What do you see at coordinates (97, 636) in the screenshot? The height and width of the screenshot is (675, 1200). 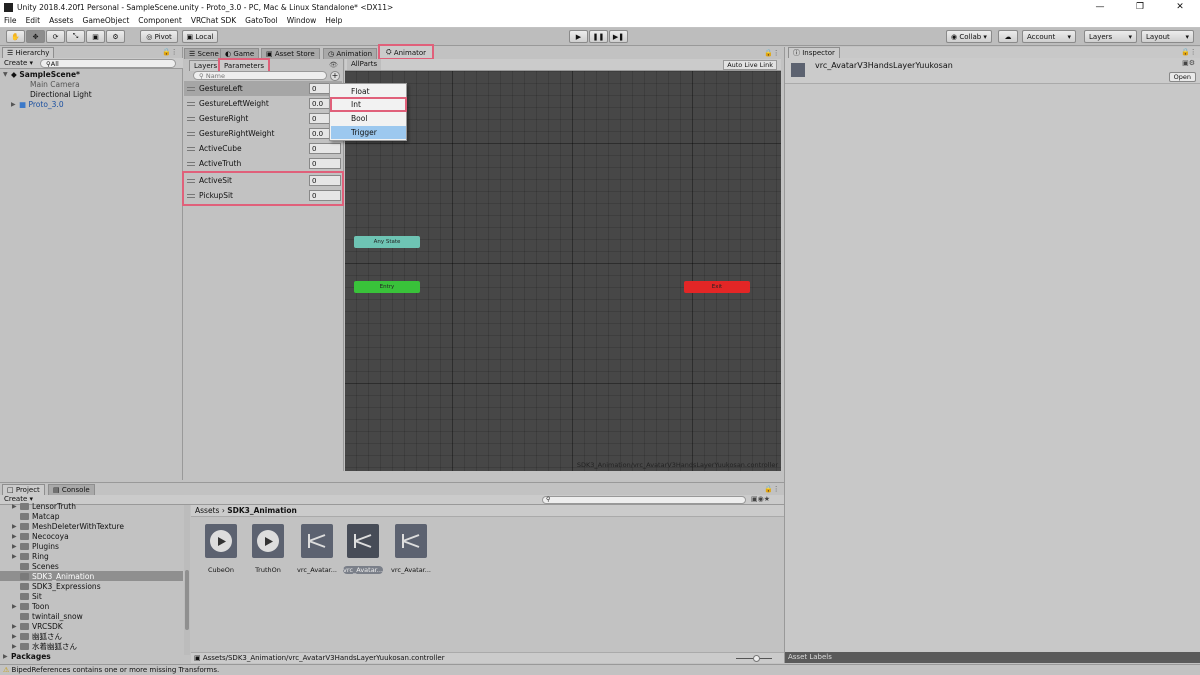 I see `folder-item: ▶ 幽狐さん` at bounding box center [97, 636].